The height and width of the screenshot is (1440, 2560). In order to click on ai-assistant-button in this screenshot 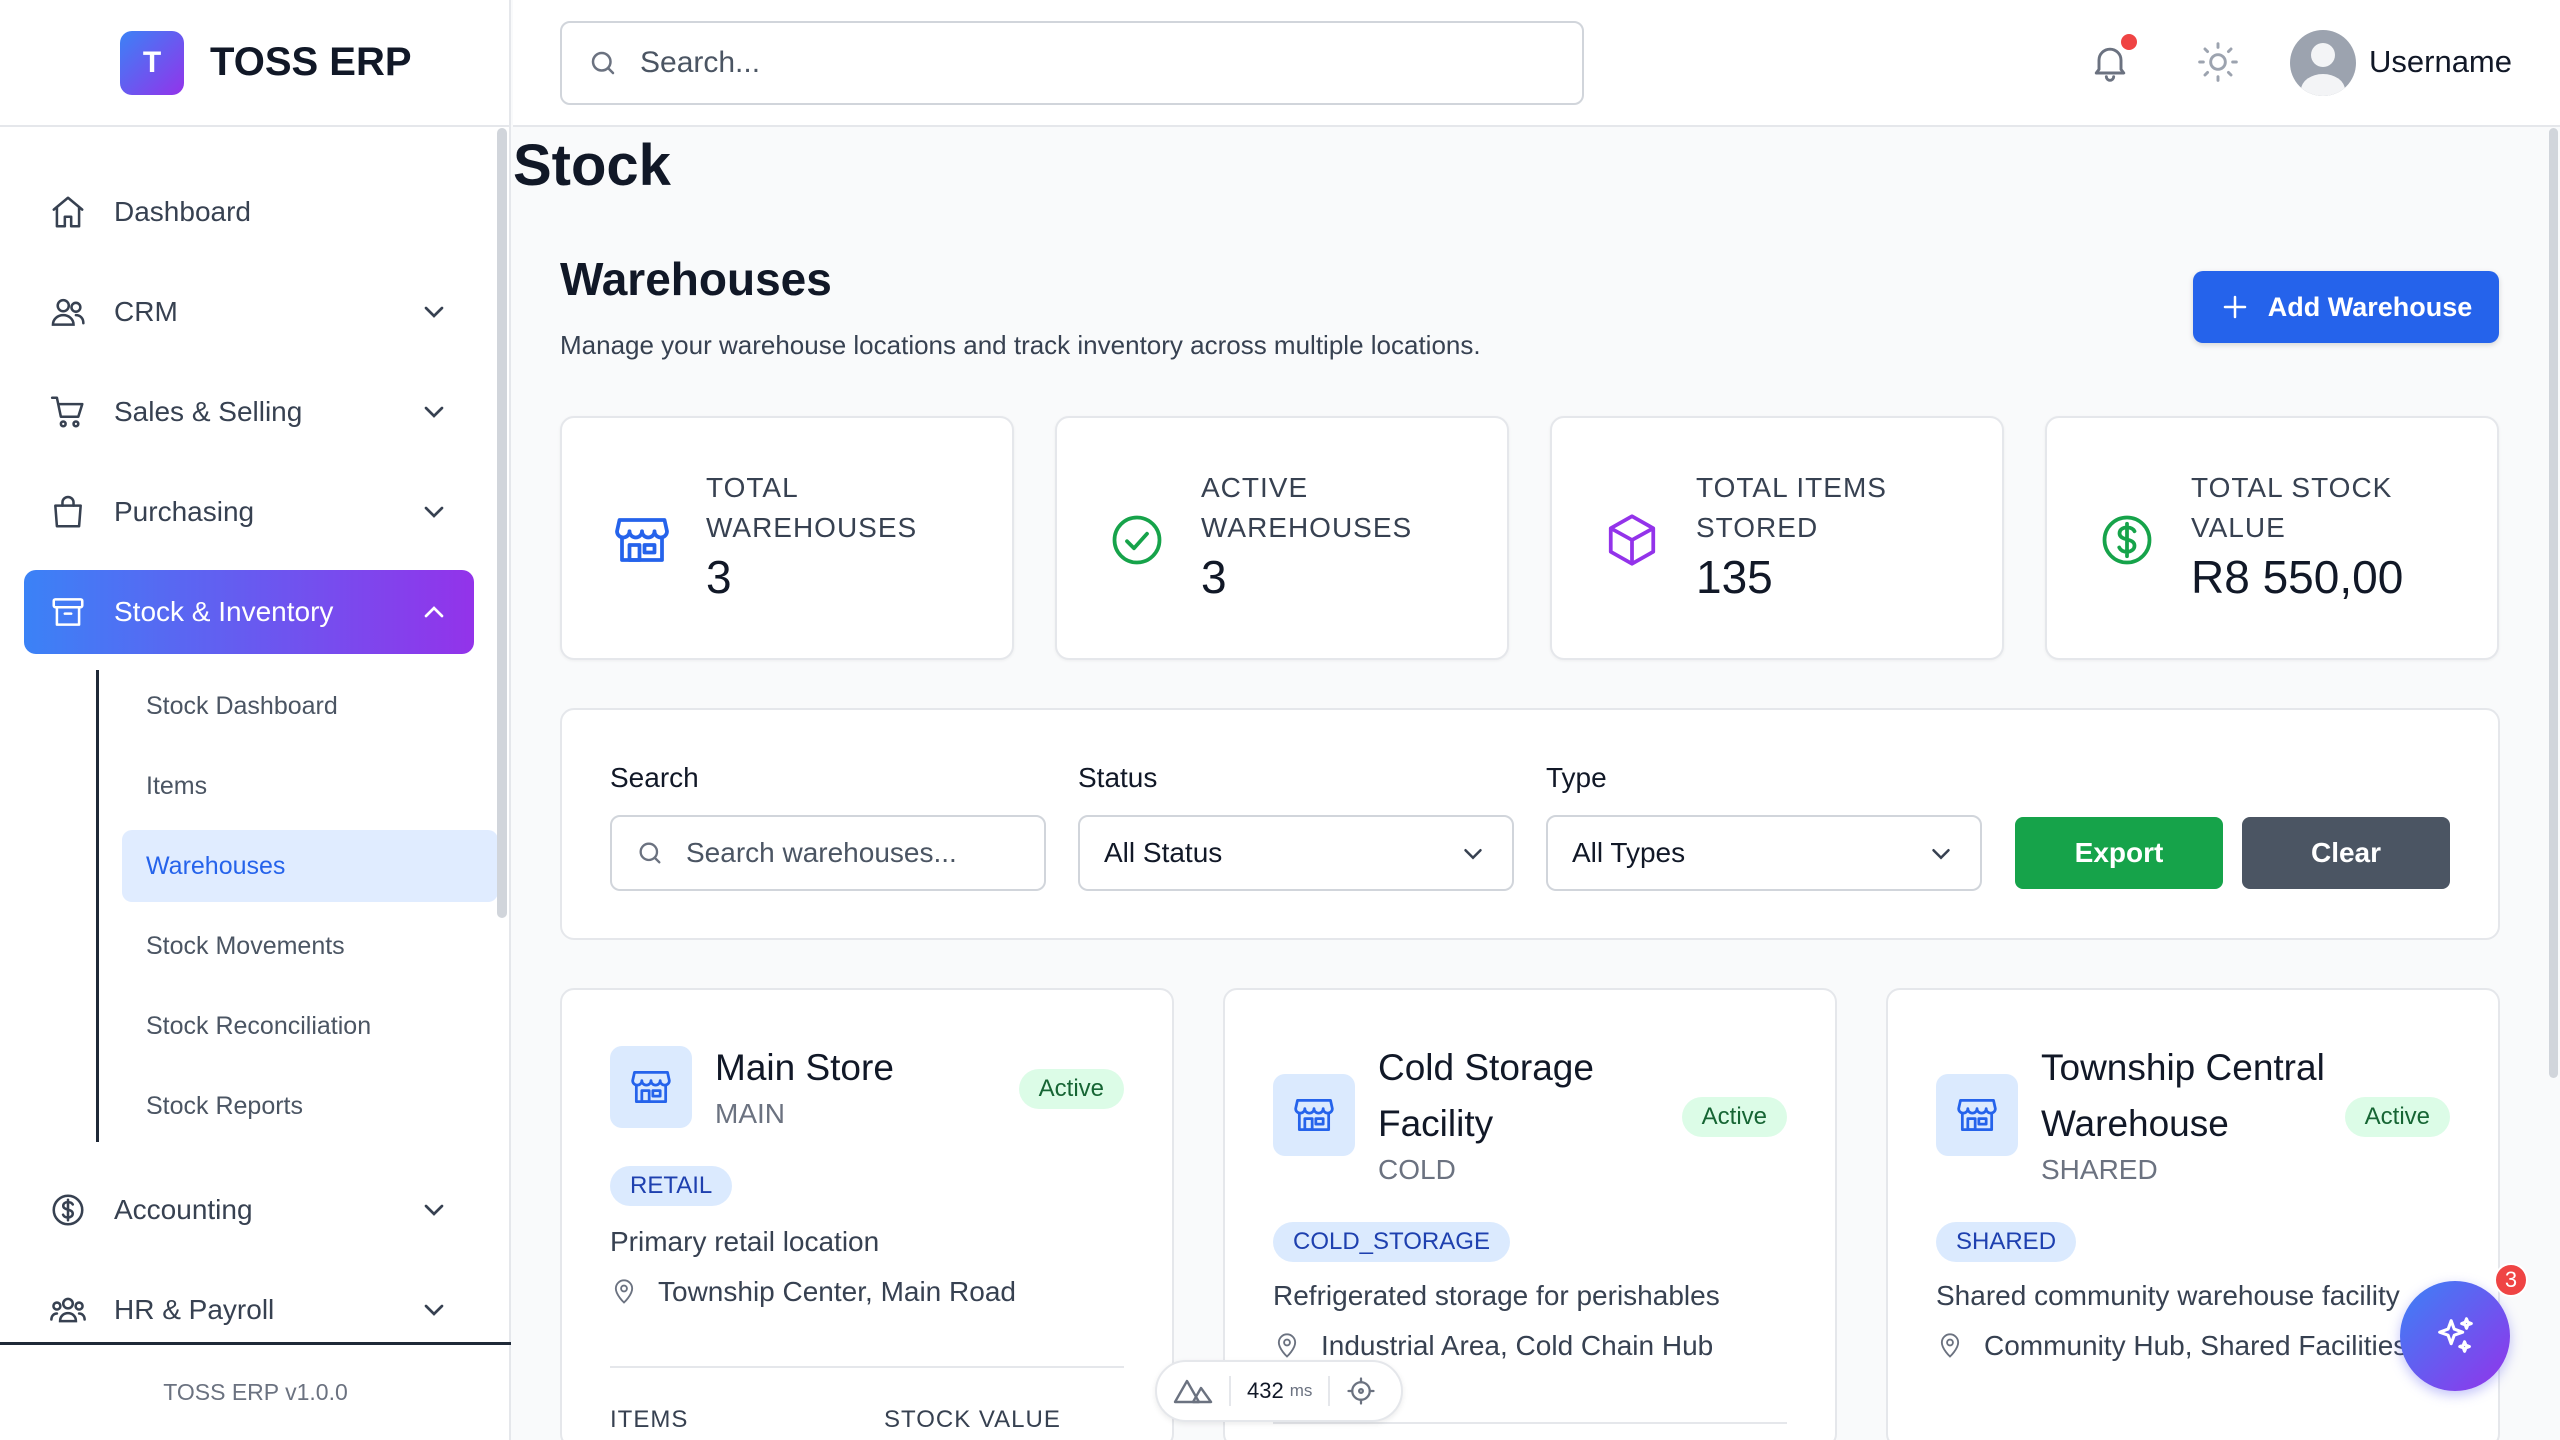, I will do `click(2455, 1336)`.